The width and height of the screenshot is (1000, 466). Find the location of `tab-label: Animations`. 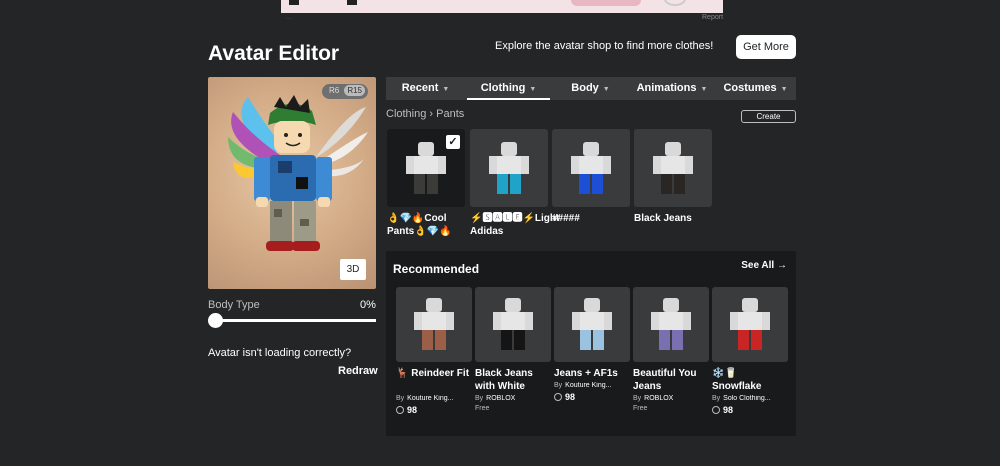

tab-label: Animations is located at coordinates (666, 88).